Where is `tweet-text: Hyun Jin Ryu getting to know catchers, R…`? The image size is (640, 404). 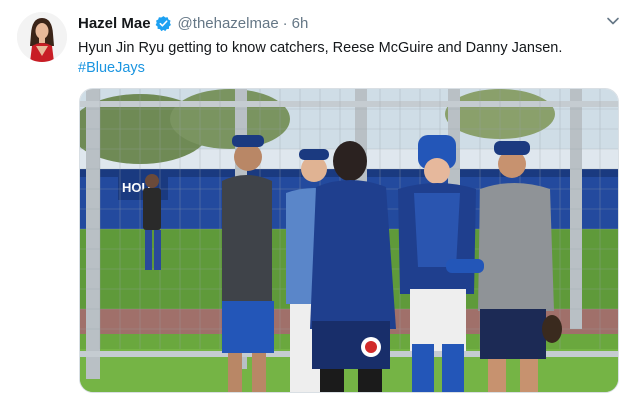
tweet-text: Hyun Jin Ryu getting to know catchers, R… is located at coordinates (352, 58).